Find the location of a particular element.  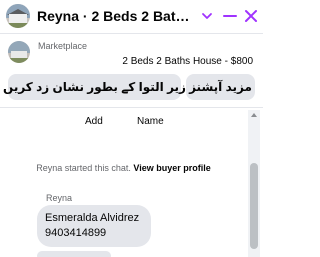

view-buyer-profile-link: View buyer profile is located at coordinates (171, 168).